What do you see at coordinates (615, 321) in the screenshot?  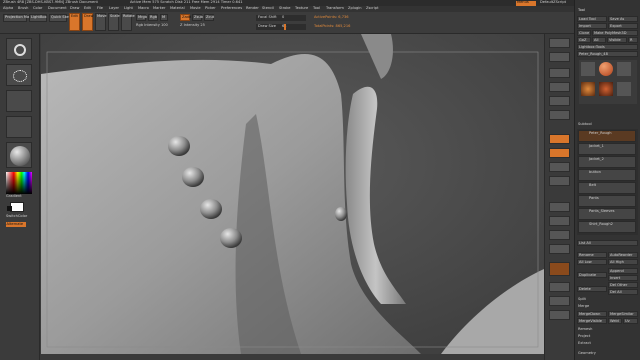 I see `weld-button: Weld` at bounding box center [615, 321].